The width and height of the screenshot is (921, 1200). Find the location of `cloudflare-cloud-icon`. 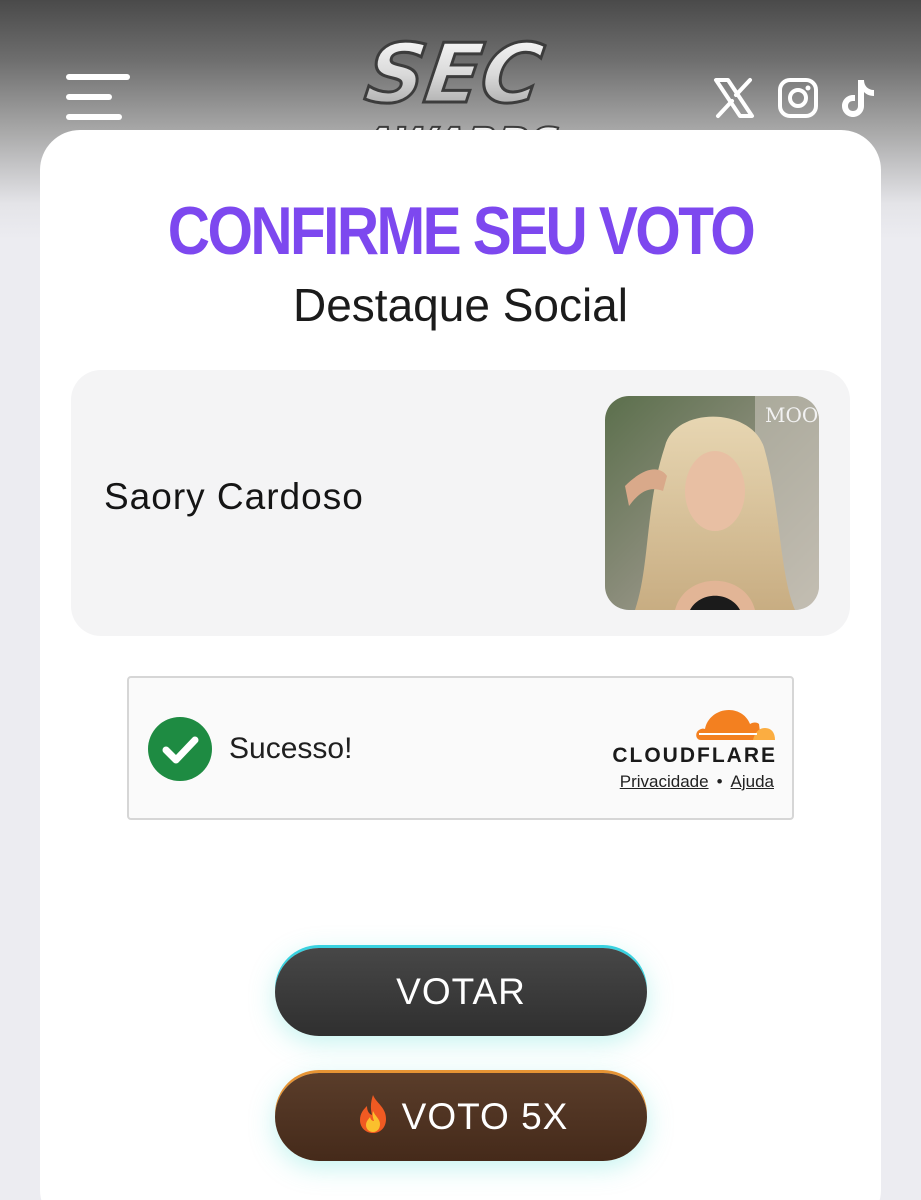

cloudflare-cloud-icon is located at coordinates (735, 725).